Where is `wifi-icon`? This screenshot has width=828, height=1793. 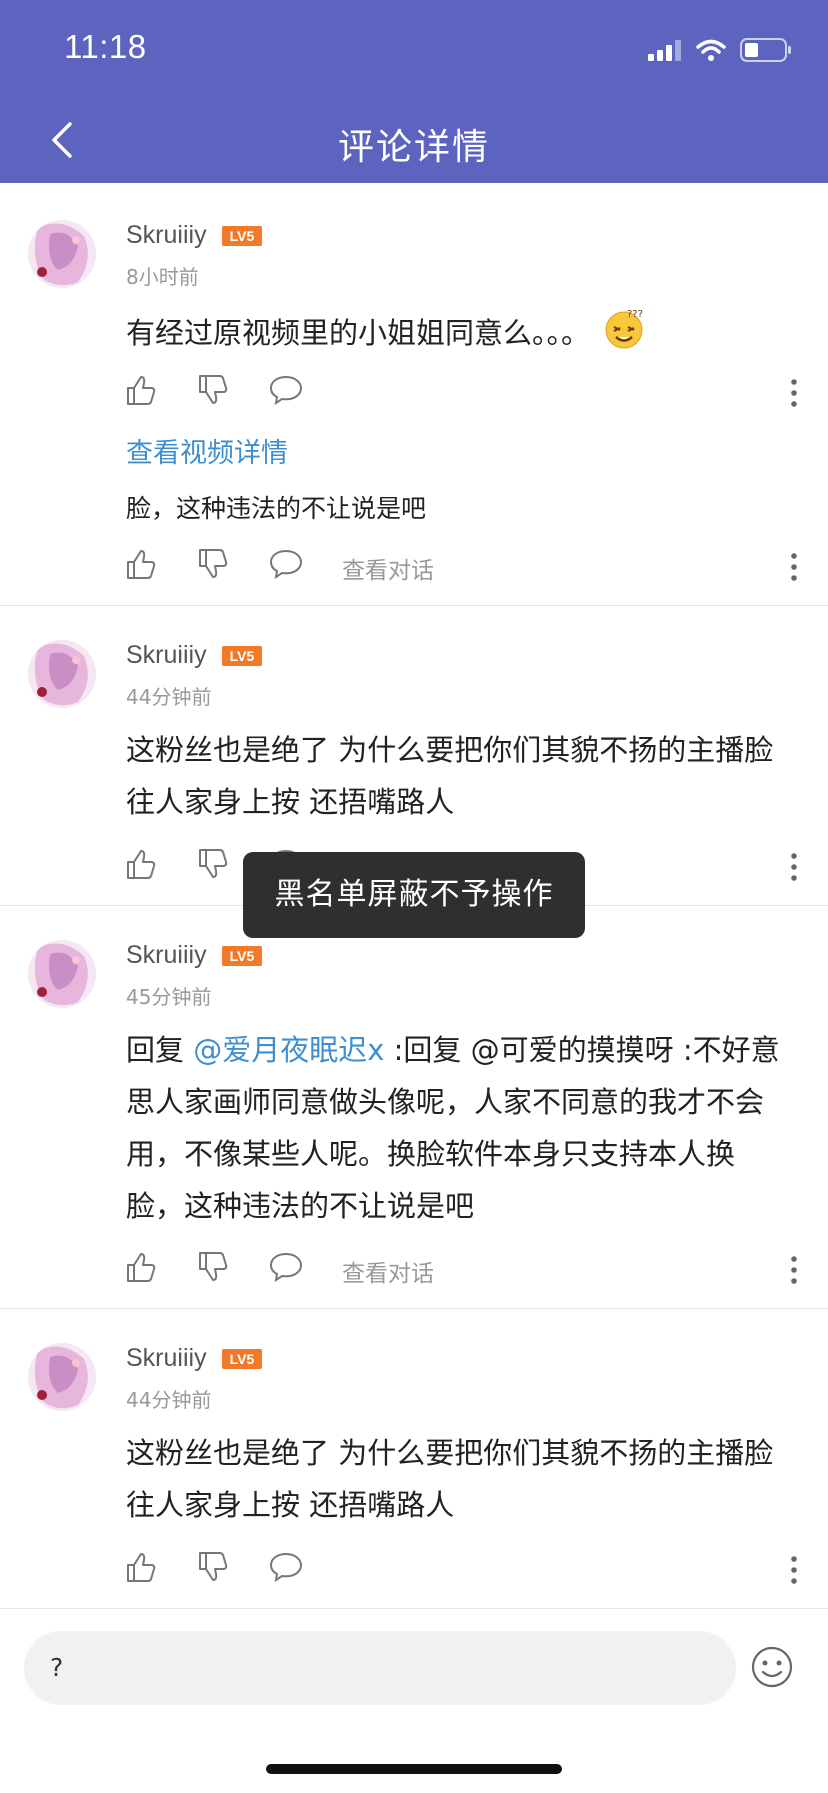
wifi-icon is located at coordinates (711, 50).